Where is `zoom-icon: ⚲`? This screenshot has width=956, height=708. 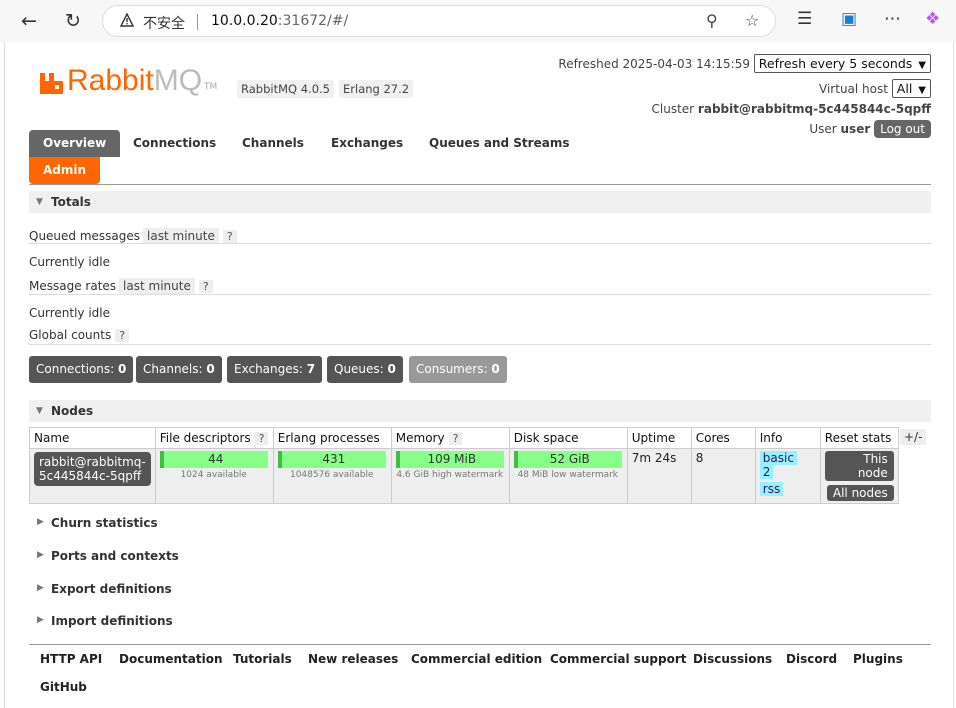 zoom-icon: ⚲ is located at coordinates (712, 20).